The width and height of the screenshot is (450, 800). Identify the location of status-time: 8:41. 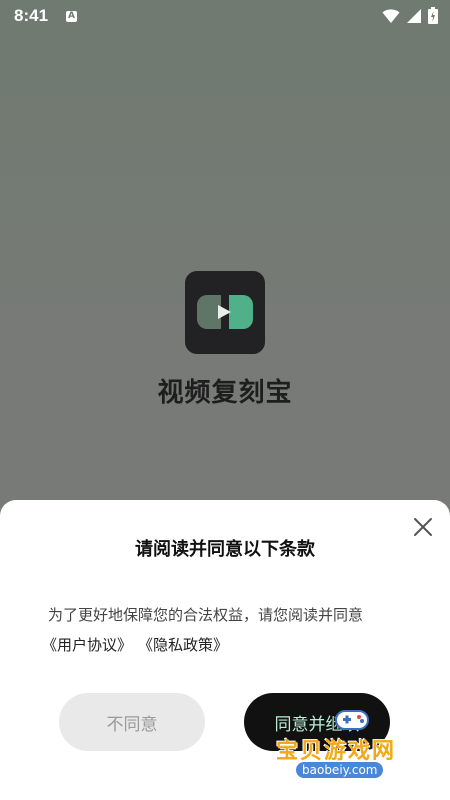
(31, 15).